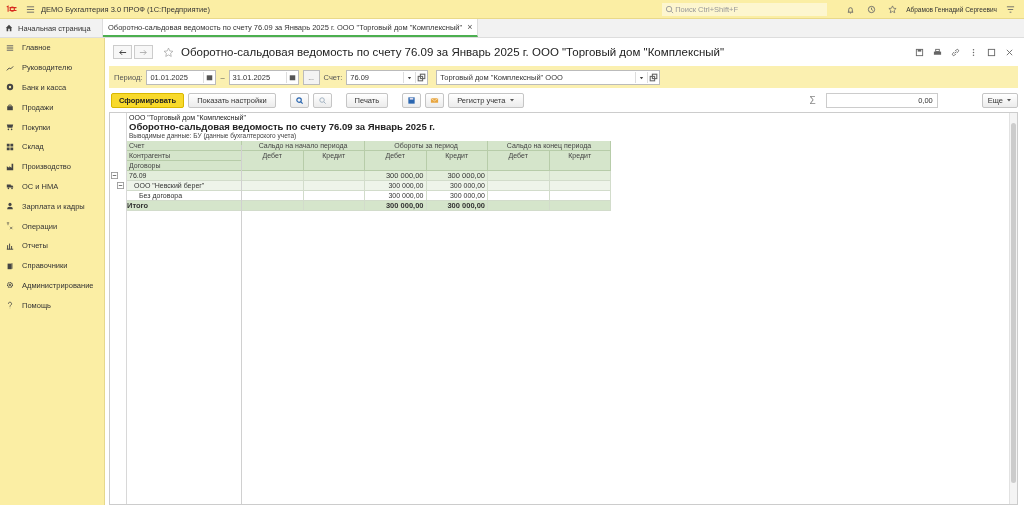  I want to click on calendar-icon, so click(291, 77).